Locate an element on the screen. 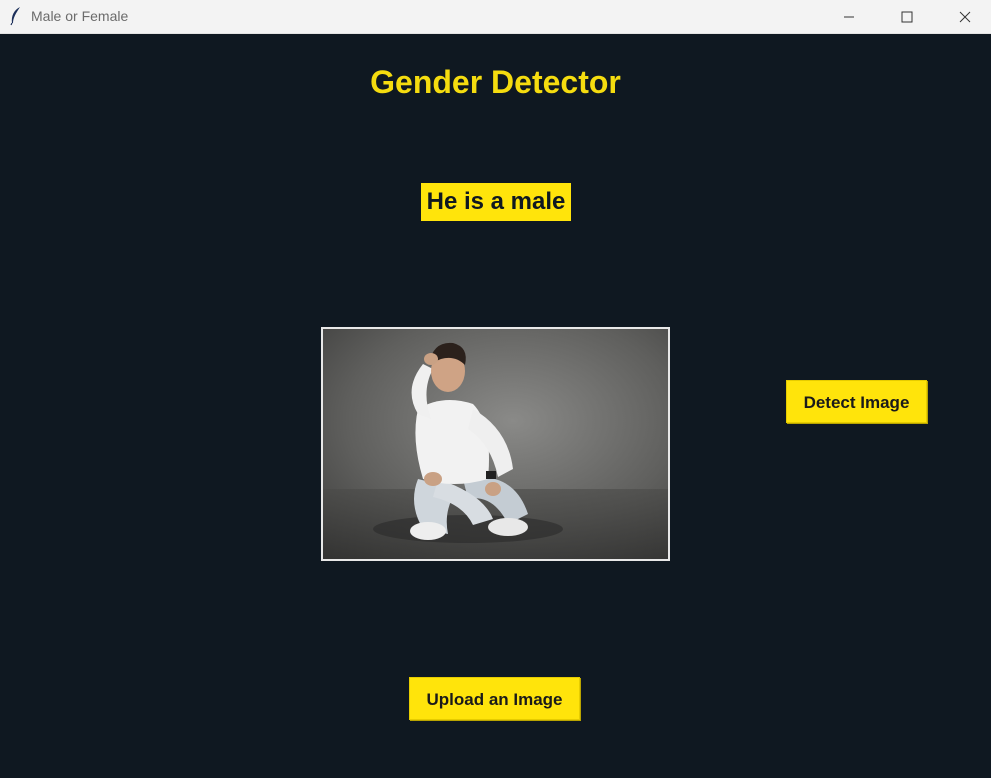 Image resolution: width=991 pixels, height=778 pixels. uploaded-image is located at coordinates (495, 444).